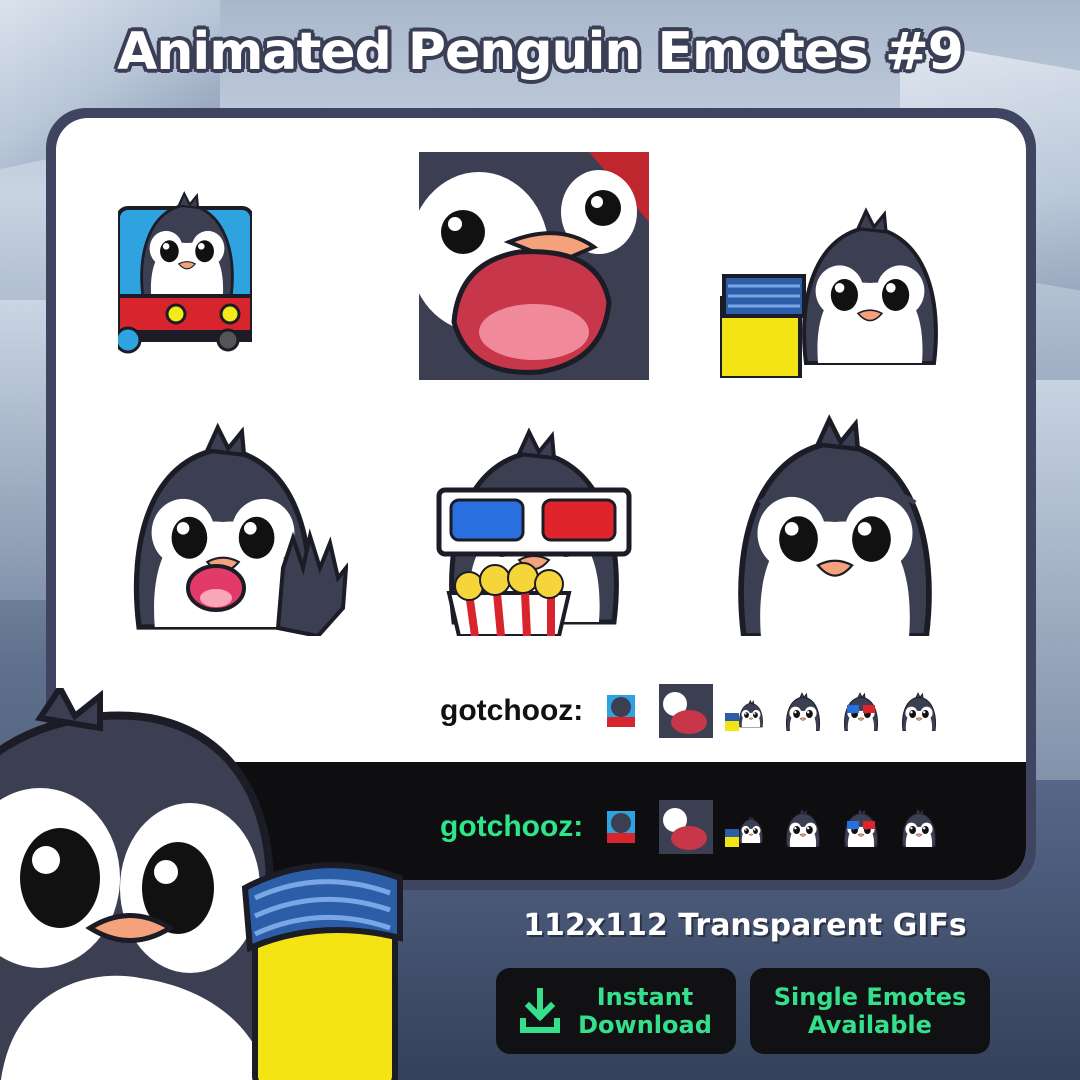  I want to click on instant-download-label: Instant Download, so click(645, 1011).